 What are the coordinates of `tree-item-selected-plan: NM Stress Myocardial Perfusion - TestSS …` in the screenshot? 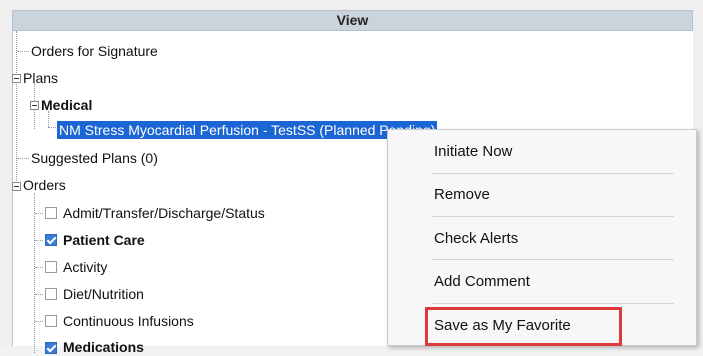 It's located at (247, 130).